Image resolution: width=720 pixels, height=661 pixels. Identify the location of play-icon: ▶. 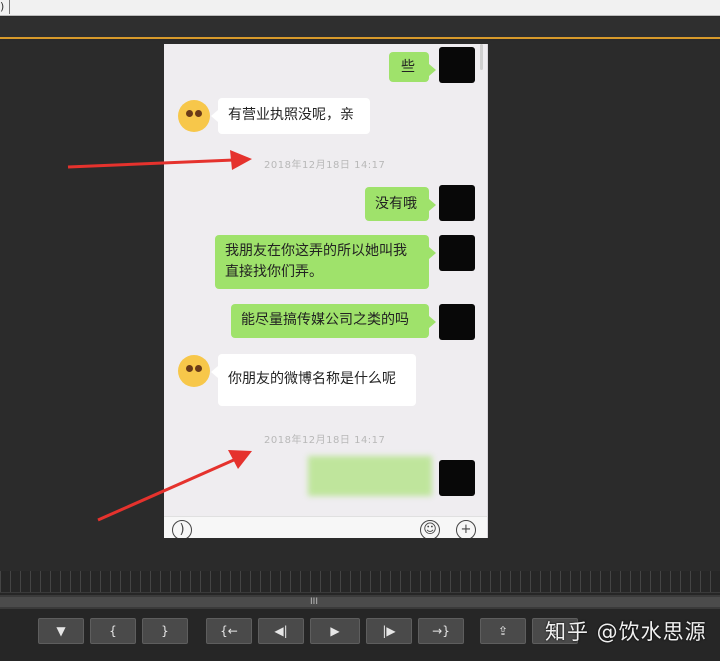
(335, 631).